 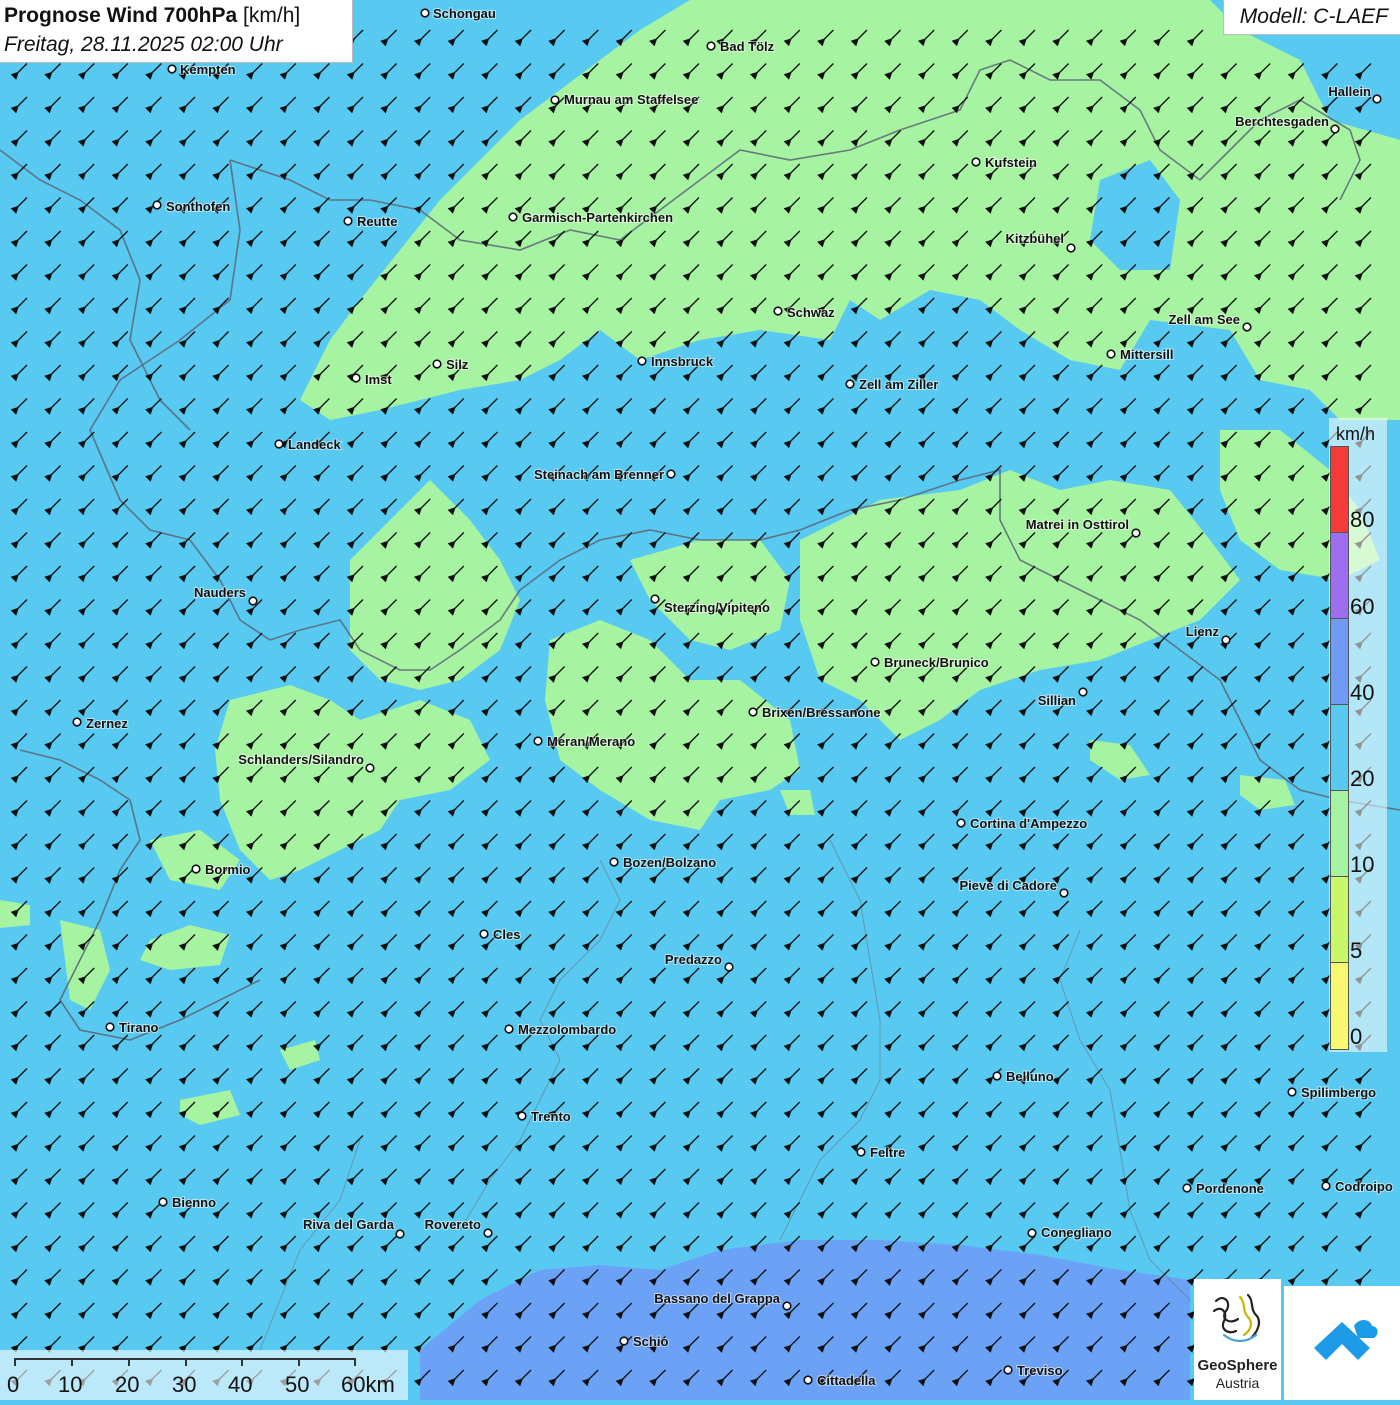 I want to click on city-label: Schongau, so click(x=464, y=13).